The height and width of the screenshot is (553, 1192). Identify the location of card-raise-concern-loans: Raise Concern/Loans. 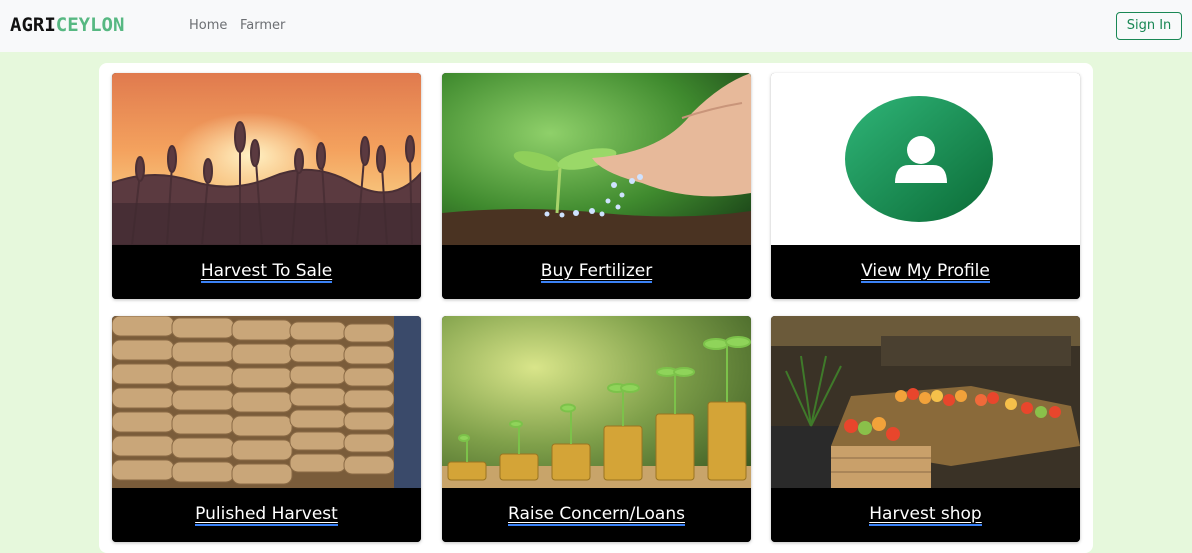
(596, 429).